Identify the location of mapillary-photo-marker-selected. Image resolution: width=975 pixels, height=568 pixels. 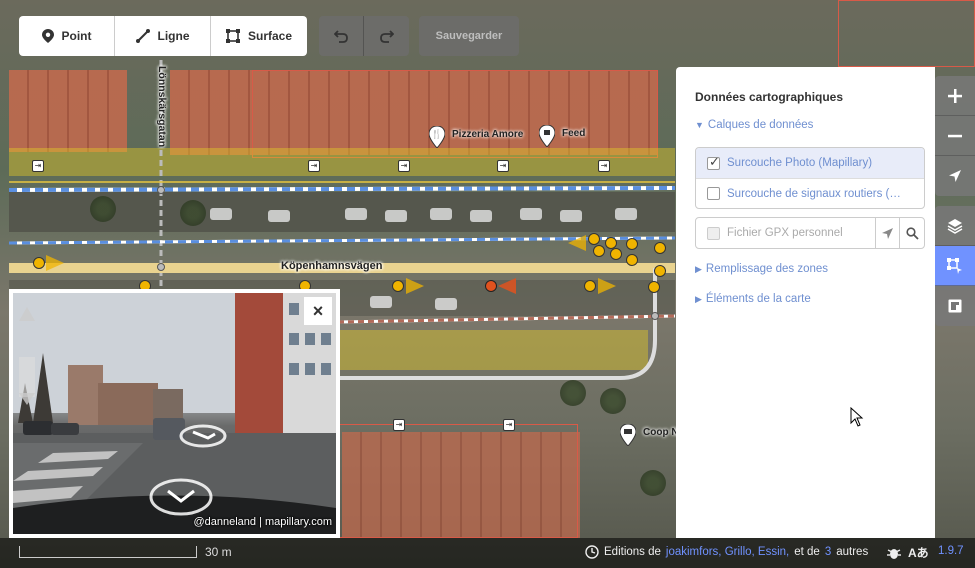
(491, 286).